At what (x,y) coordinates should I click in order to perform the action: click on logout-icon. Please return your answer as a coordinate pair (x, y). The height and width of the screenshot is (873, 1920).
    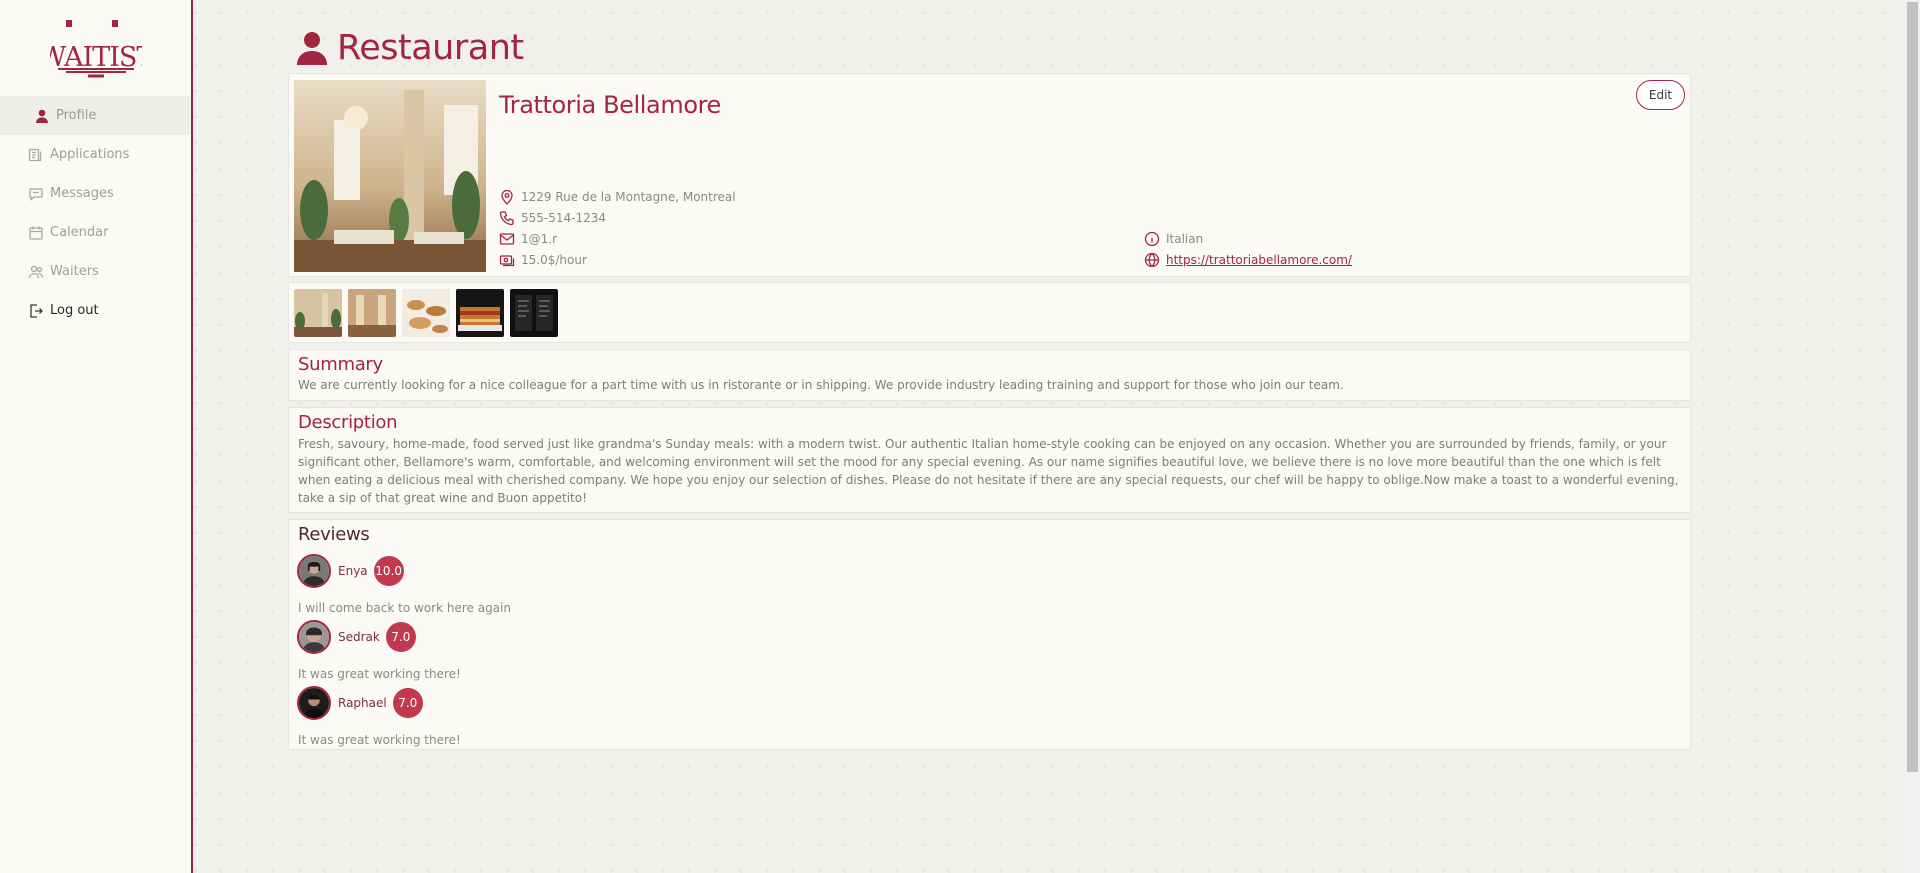
    Looking at the image, I should click on (36, 311).